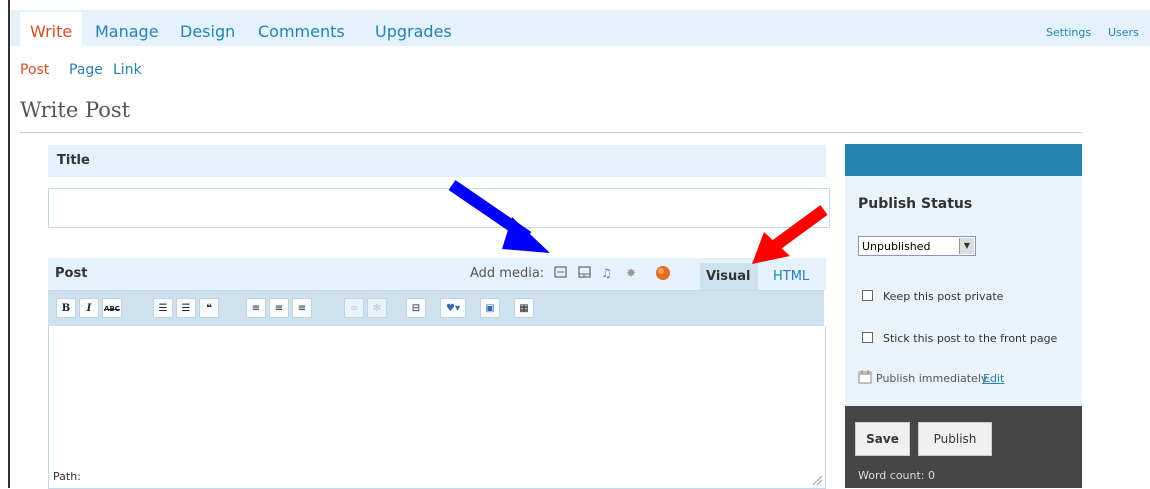  I want to click on align-left-button: ≡, so click(256, 308).